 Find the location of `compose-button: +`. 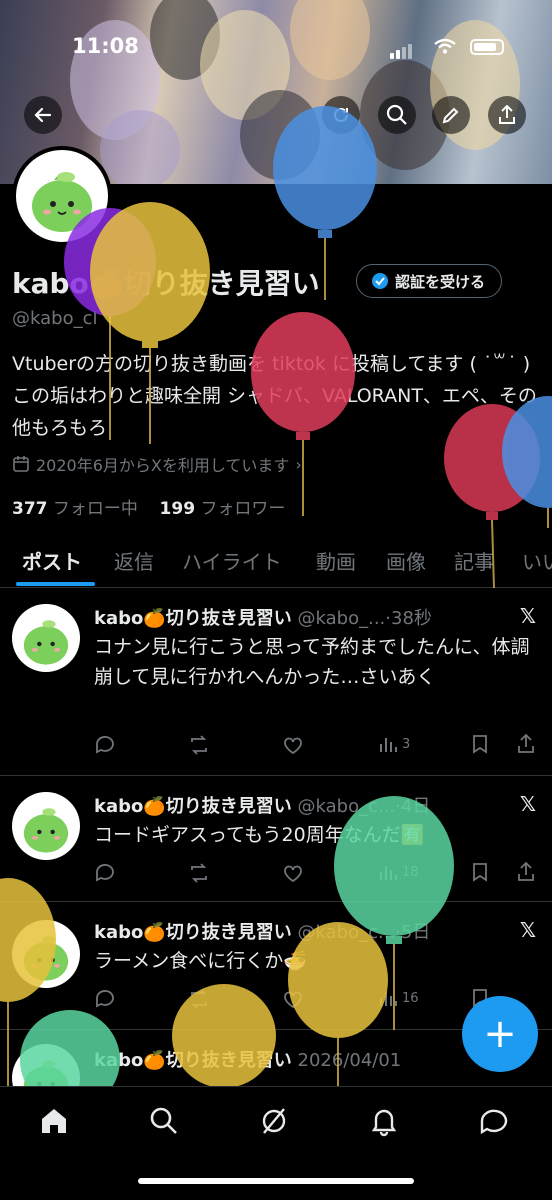

compose-button: + is located at coordinates (500, 1034).